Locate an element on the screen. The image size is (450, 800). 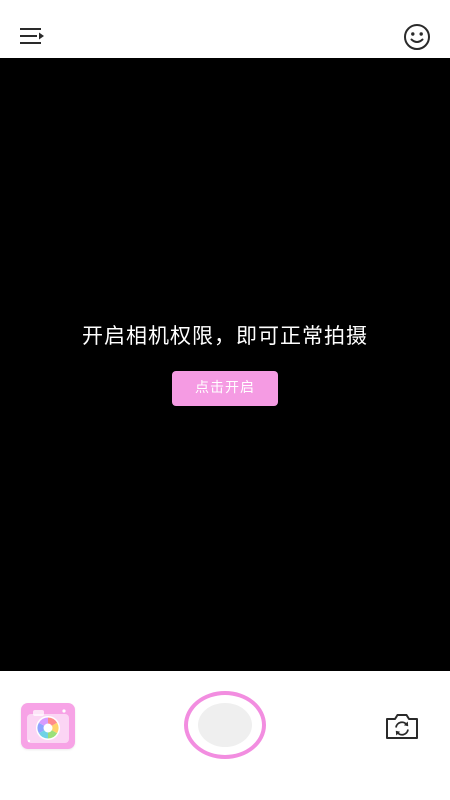
menu-lines-icon is located at coordinates (32, 36).